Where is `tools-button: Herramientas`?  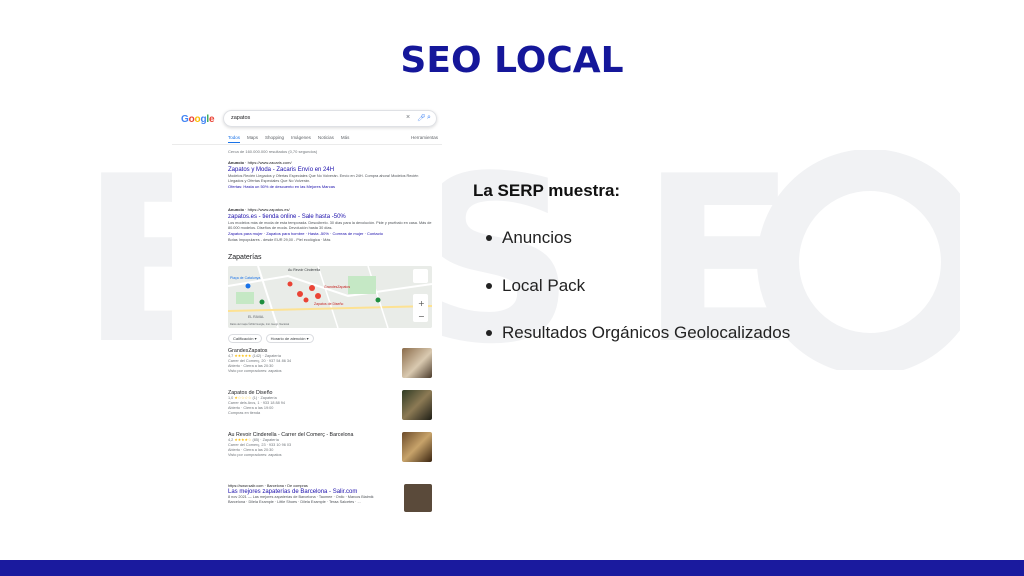 tools-button: Herramientas is located at coordinates (424, 139).